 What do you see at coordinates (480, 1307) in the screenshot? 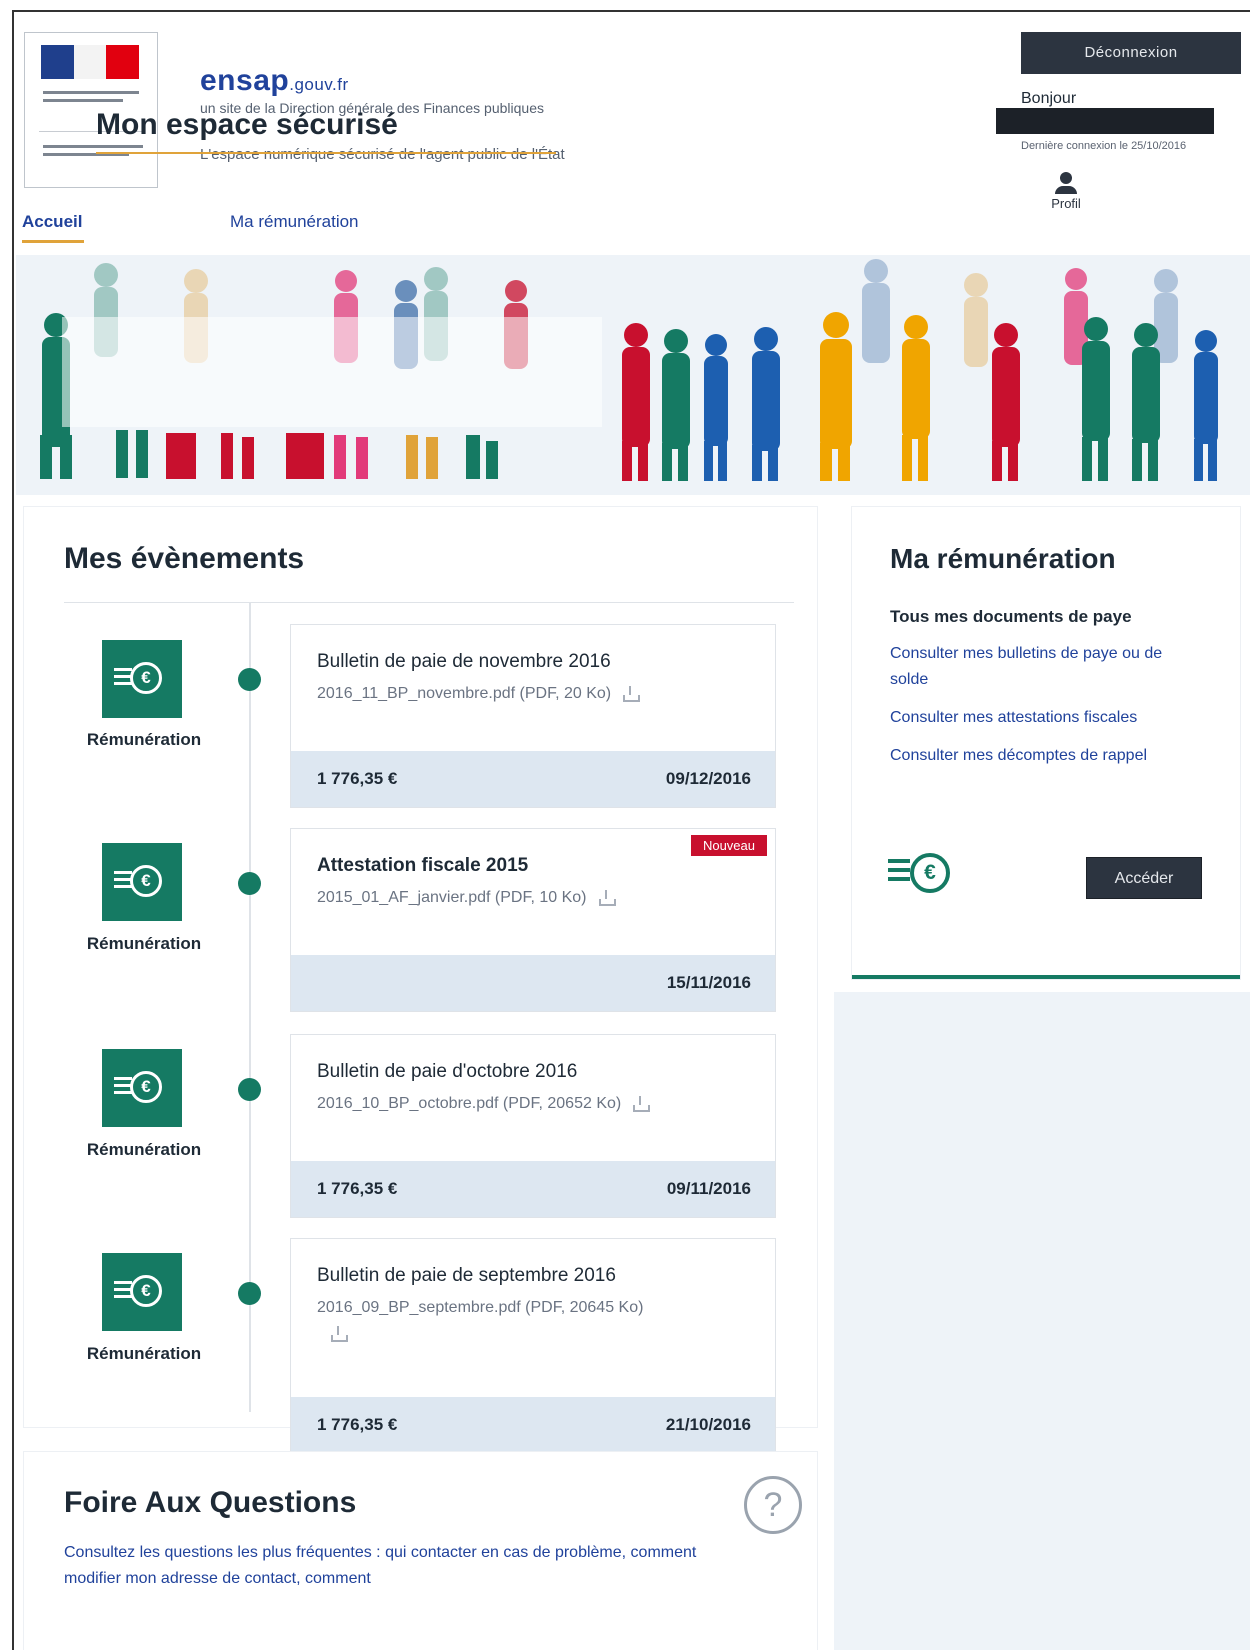
I see `event-file-link: 2016_09_BP_septembre.pdf (PDF, 20645 Ko)` at bounding box center [480, 1307].